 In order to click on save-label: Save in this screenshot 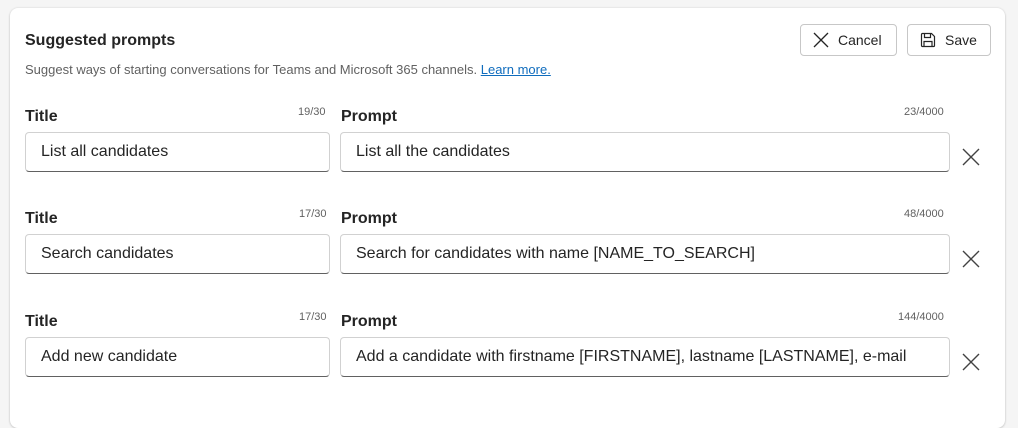, I will do `click(961, 40)`.